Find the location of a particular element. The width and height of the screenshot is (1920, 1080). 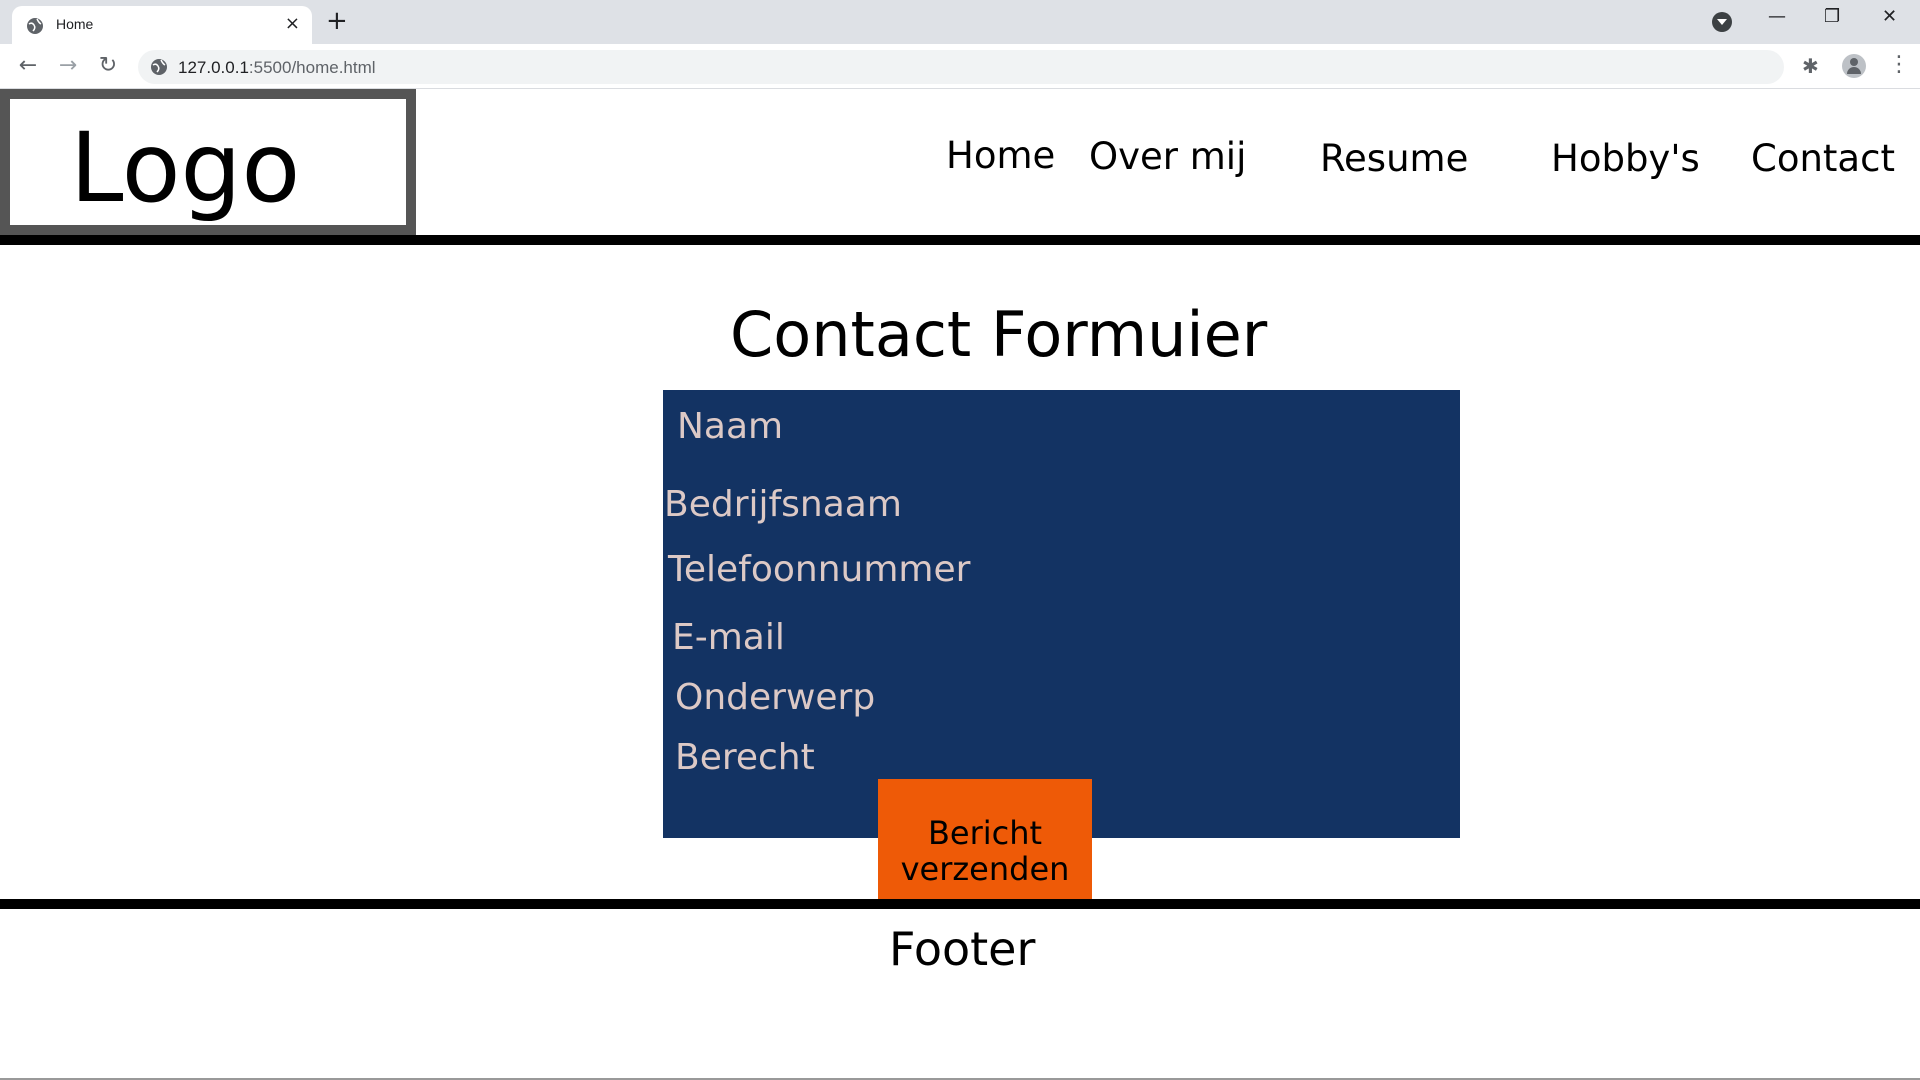

footer-divider is located at coordinates (960, 904).